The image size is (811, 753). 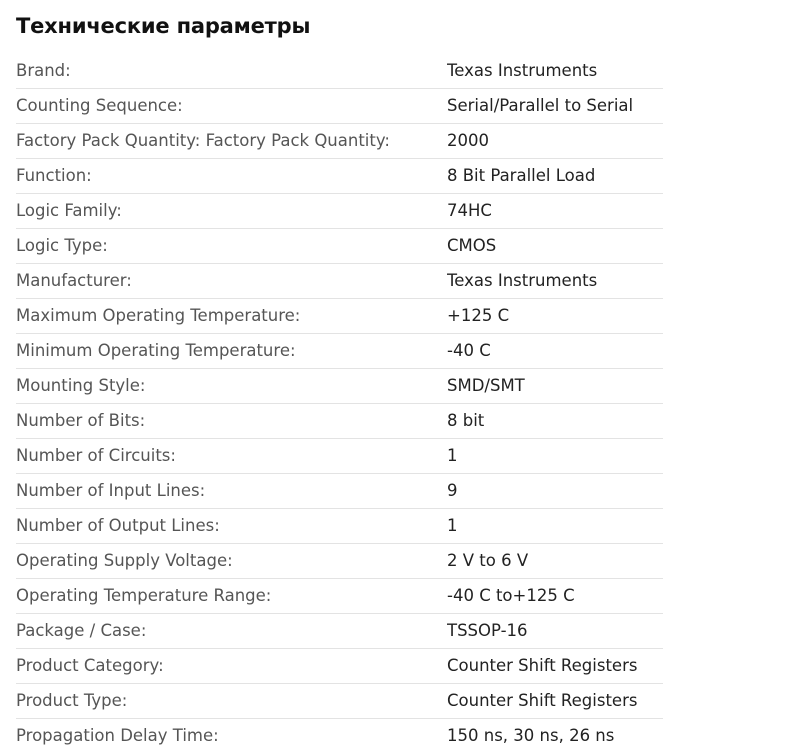 What do you see at coordinates (231, 631) in the screenshot?
I see `spec-label: Package / Case:` at bounding box center [231, 631].